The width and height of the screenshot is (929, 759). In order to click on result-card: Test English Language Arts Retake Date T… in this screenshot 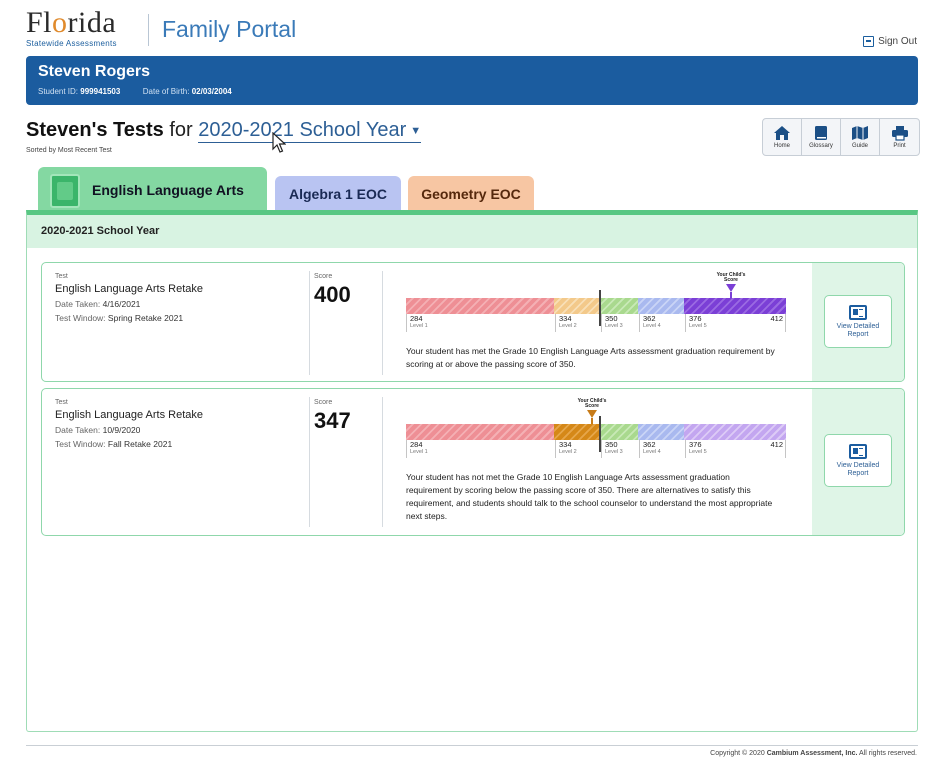, I will do `click(473, 322)`.